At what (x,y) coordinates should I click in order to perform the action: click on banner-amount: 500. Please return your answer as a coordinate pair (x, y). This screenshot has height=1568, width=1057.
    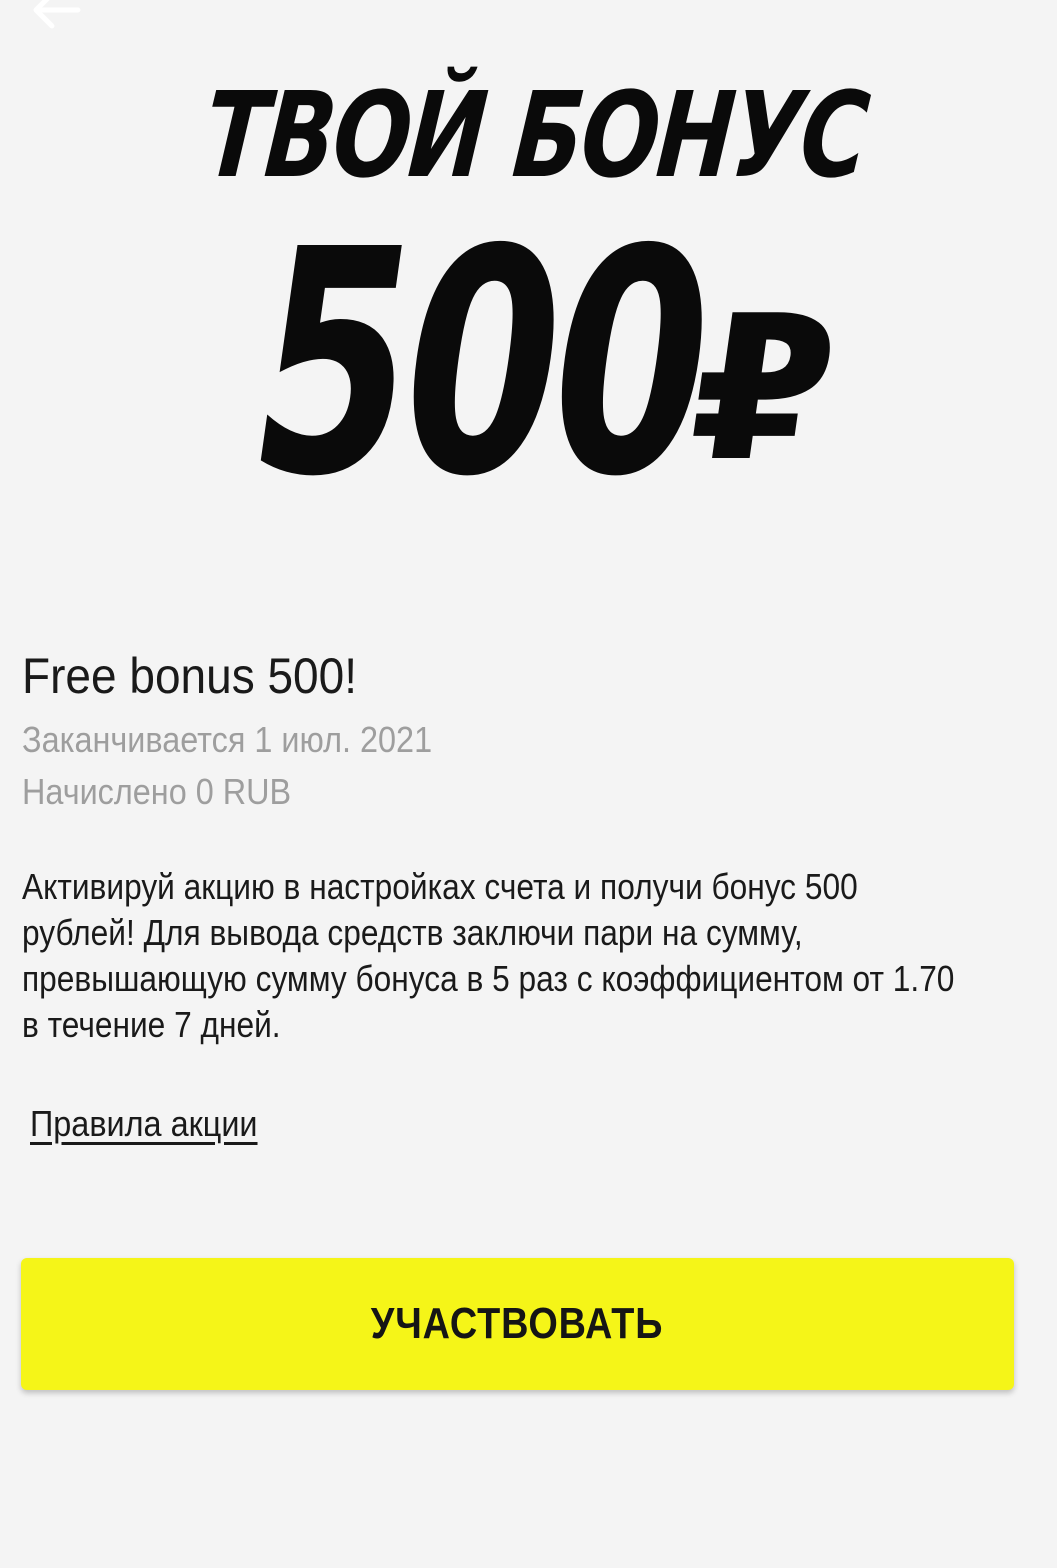
    Looking at the image, I should click on (479, 364).